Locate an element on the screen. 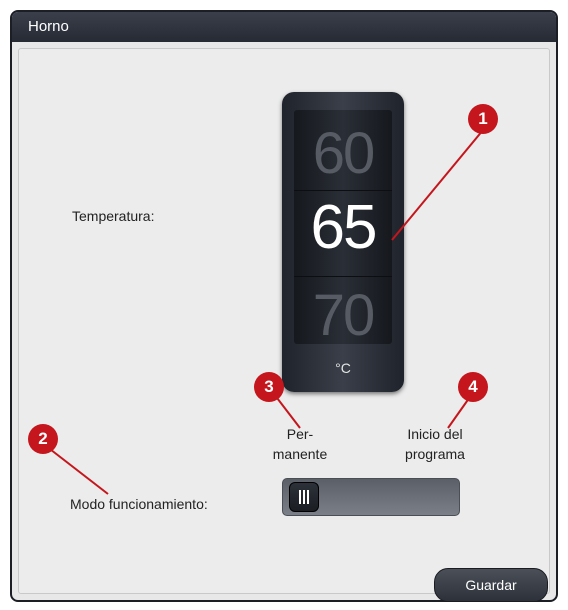  callout-1-line is located at coordinates (440, 182).